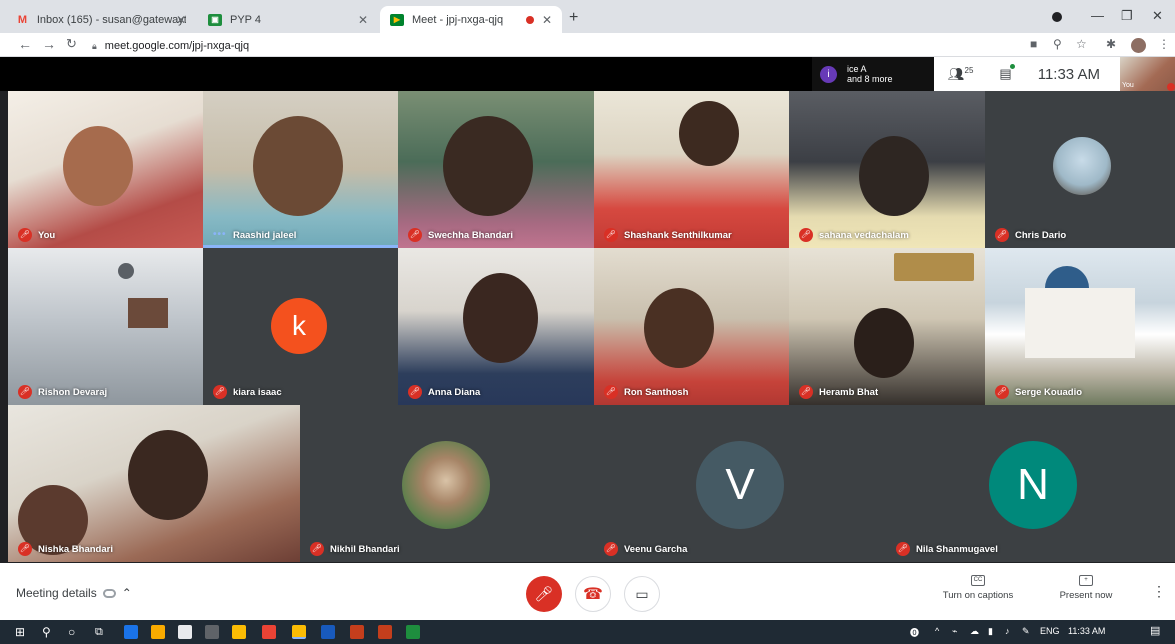 This screenshot has height=644, width=1175. I want to click on meet-app-icon, so click(413, 632).